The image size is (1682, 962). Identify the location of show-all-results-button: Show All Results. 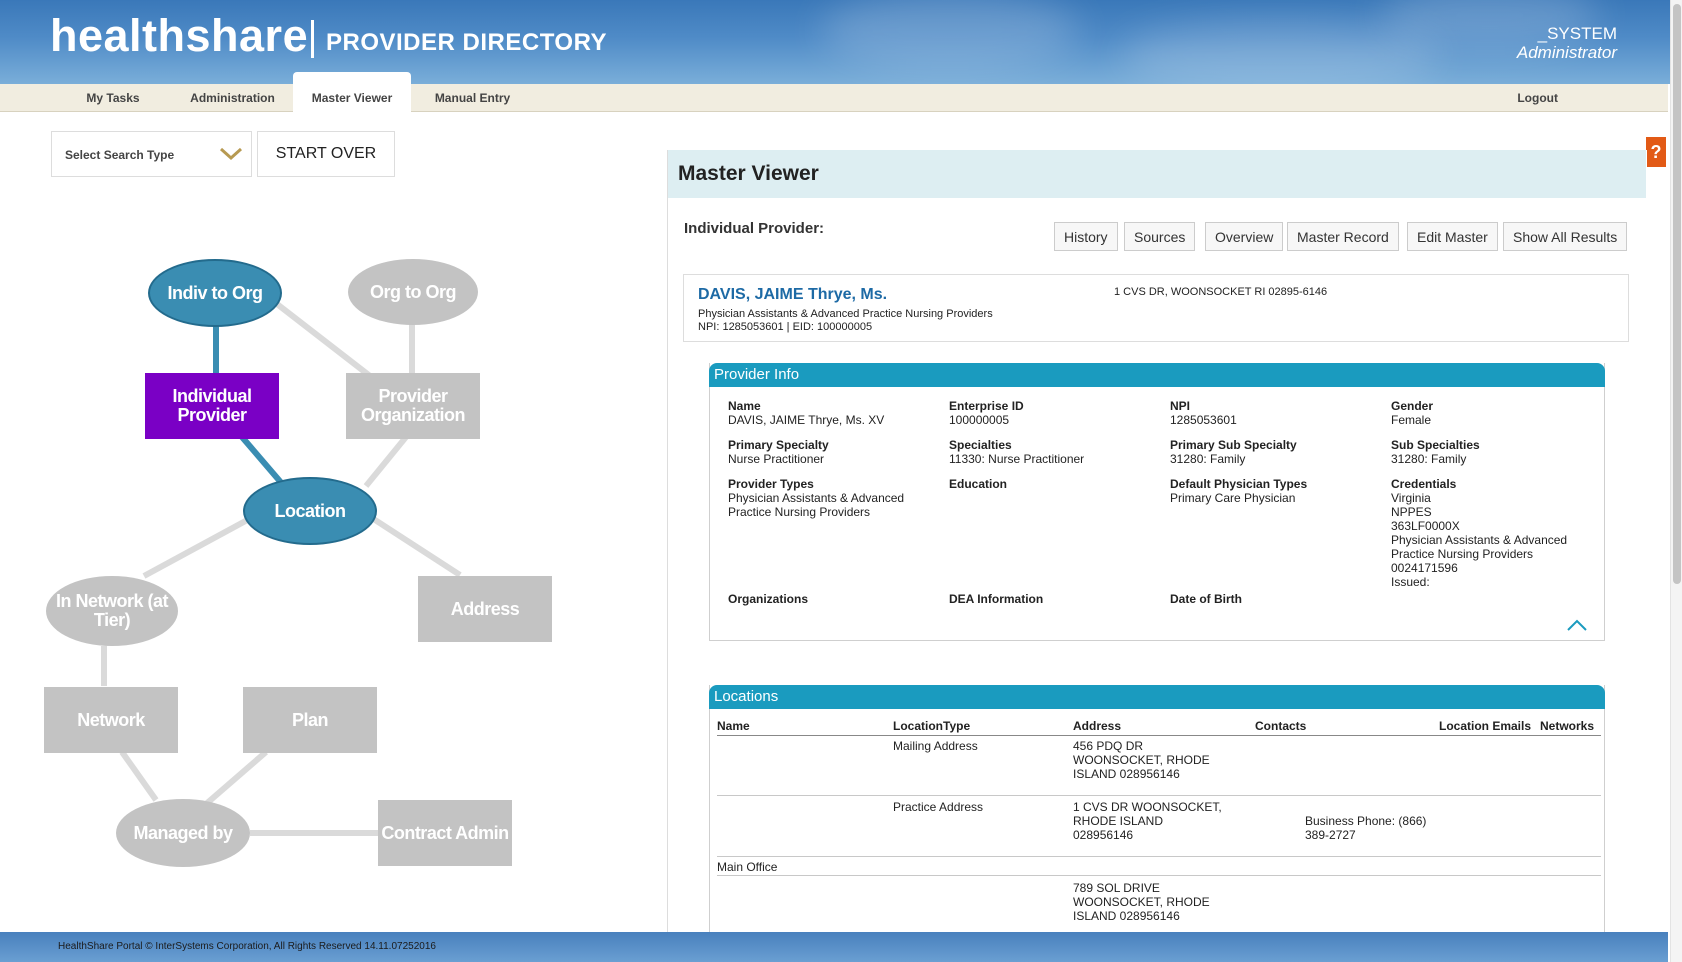
(1565, 236).